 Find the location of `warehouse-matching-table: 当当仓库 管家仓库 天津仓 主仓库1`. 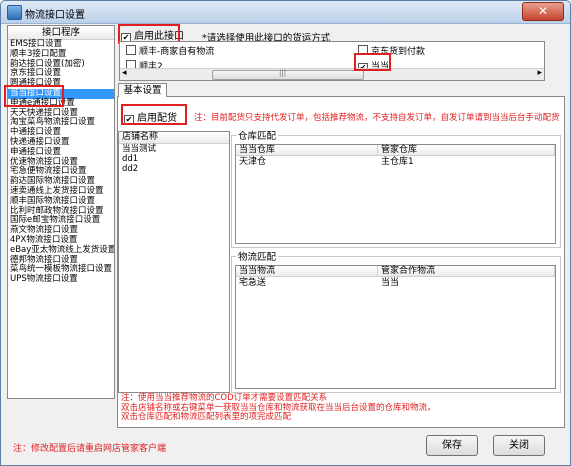

warehouse-matching-table: 当当仓库 管家仓库 天津仓 主仓库1 is located at coordinates (395, 194).